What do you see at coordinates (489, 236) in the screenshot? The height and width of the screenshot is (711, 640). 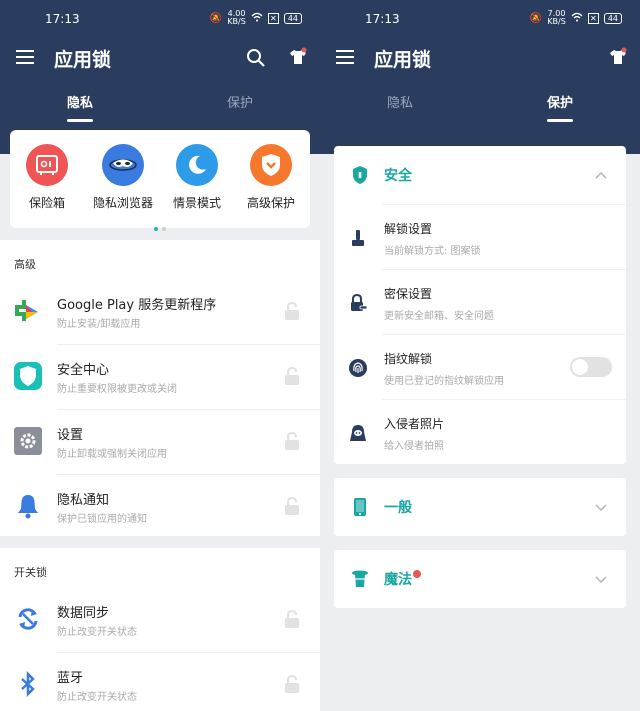 I see `unlock-settings-row: 解锁设置 当前解锁方式: 图案锁` at bounding box center [489, 236].